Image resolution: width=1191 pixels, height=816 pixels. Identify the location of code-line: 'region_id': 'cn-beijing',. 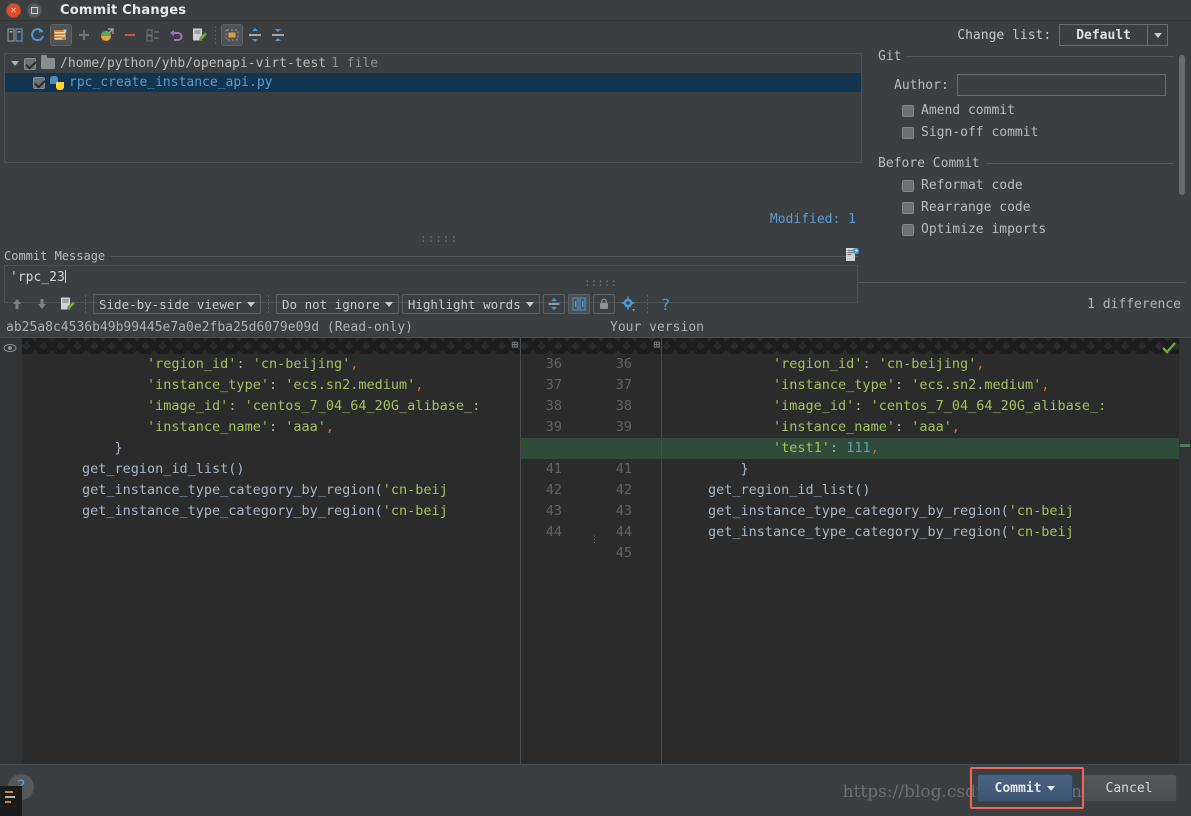
(253, 364).